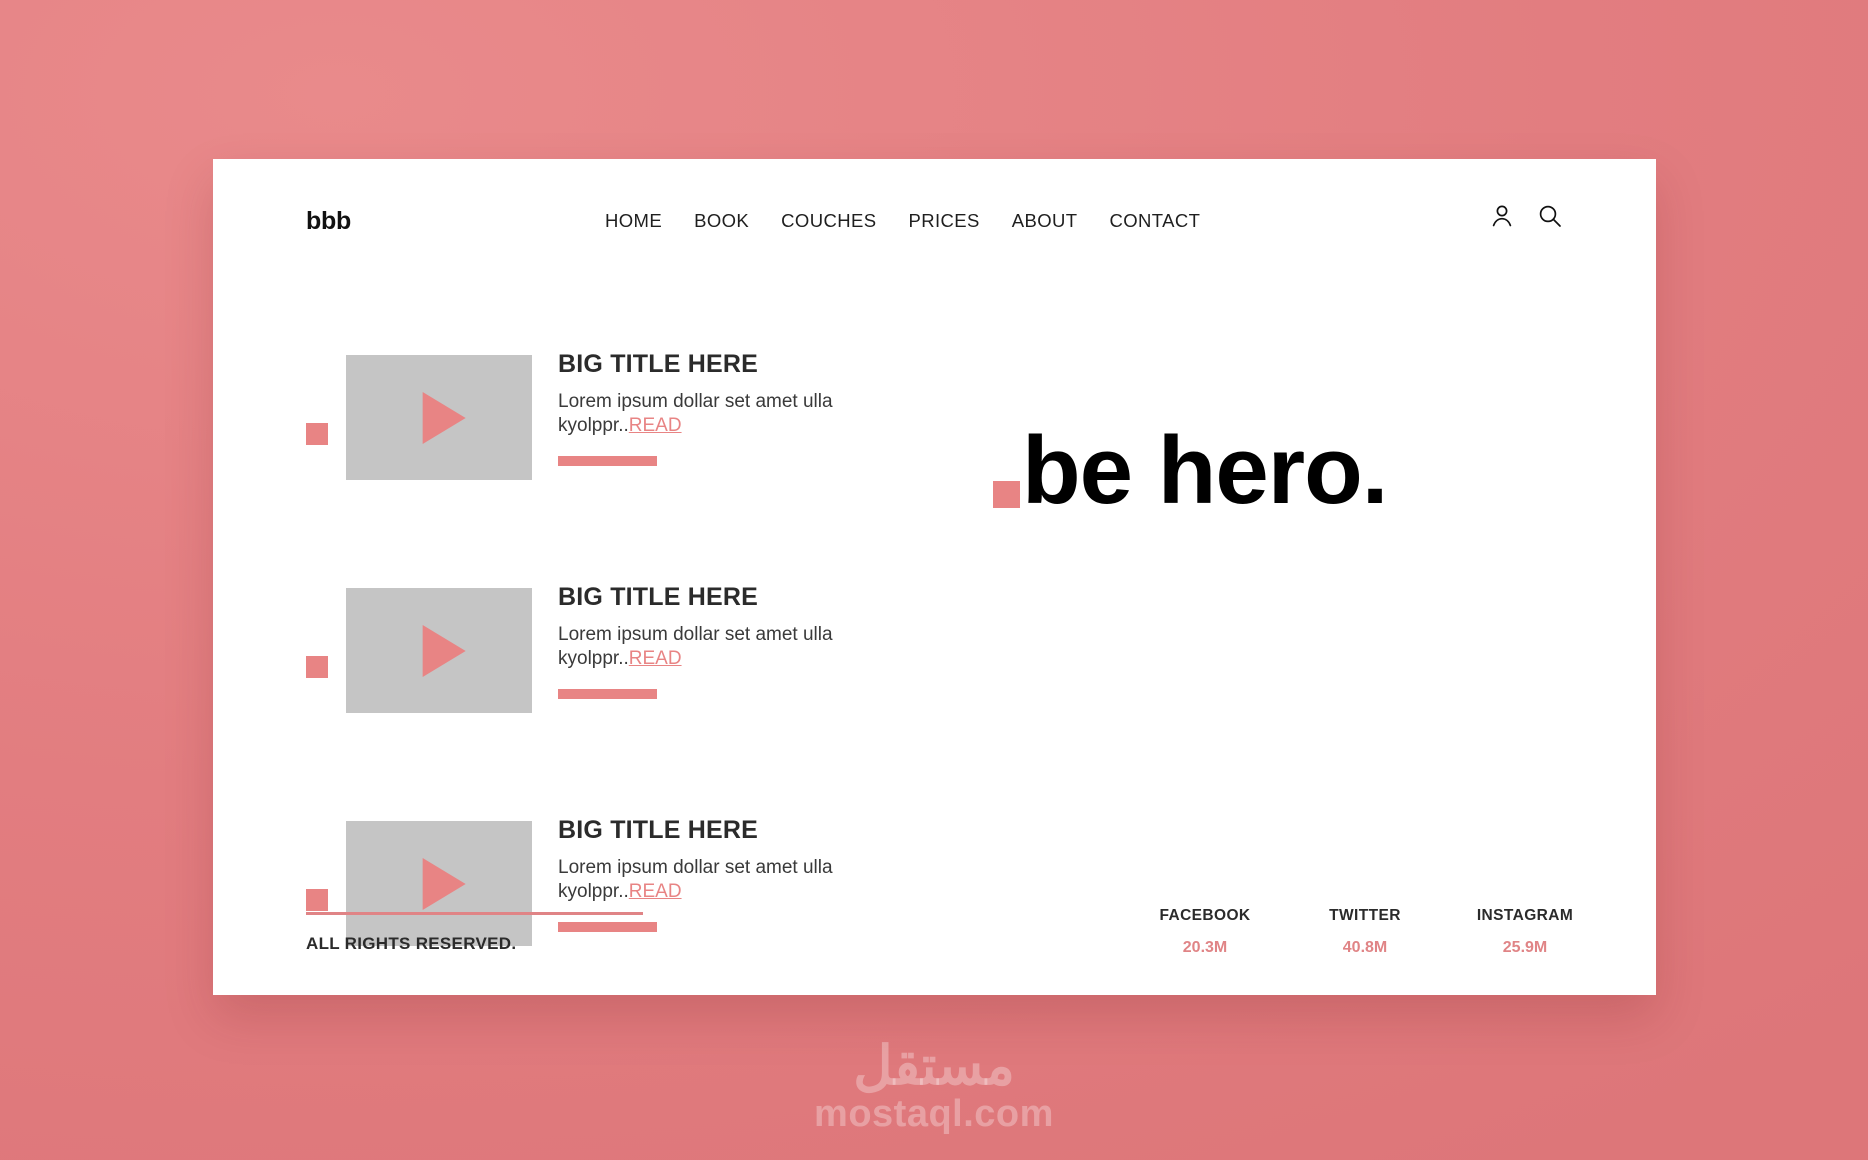  What do you see at coordinates (1006, 495) in the screenshot?
I see `hero-square-dot-icon` at bounding box center [1006, 495].